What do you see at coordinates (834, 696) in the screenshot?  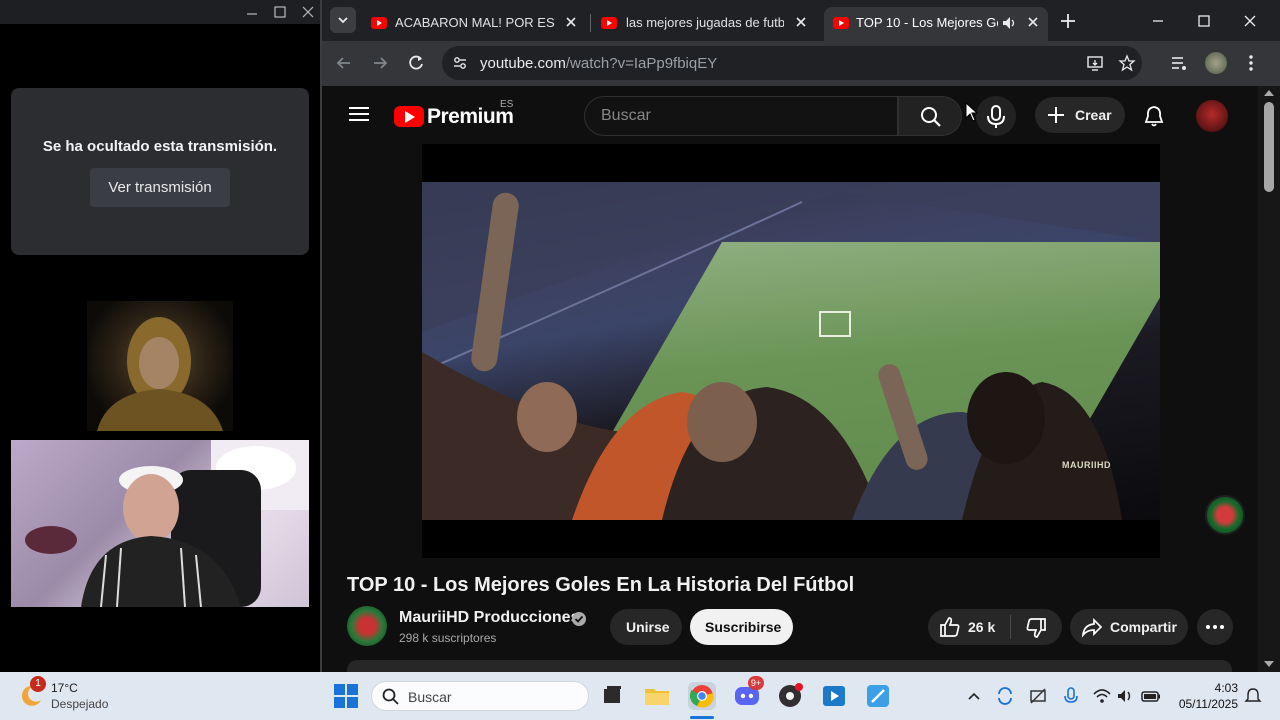 I see `streamlabs-taskbar-icon` at bounding box center [834, 696].